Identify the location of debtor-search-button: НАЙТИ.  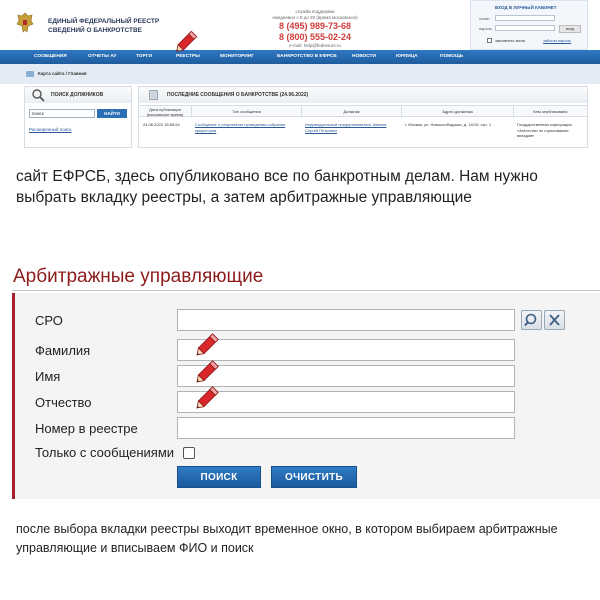
(112, 113).